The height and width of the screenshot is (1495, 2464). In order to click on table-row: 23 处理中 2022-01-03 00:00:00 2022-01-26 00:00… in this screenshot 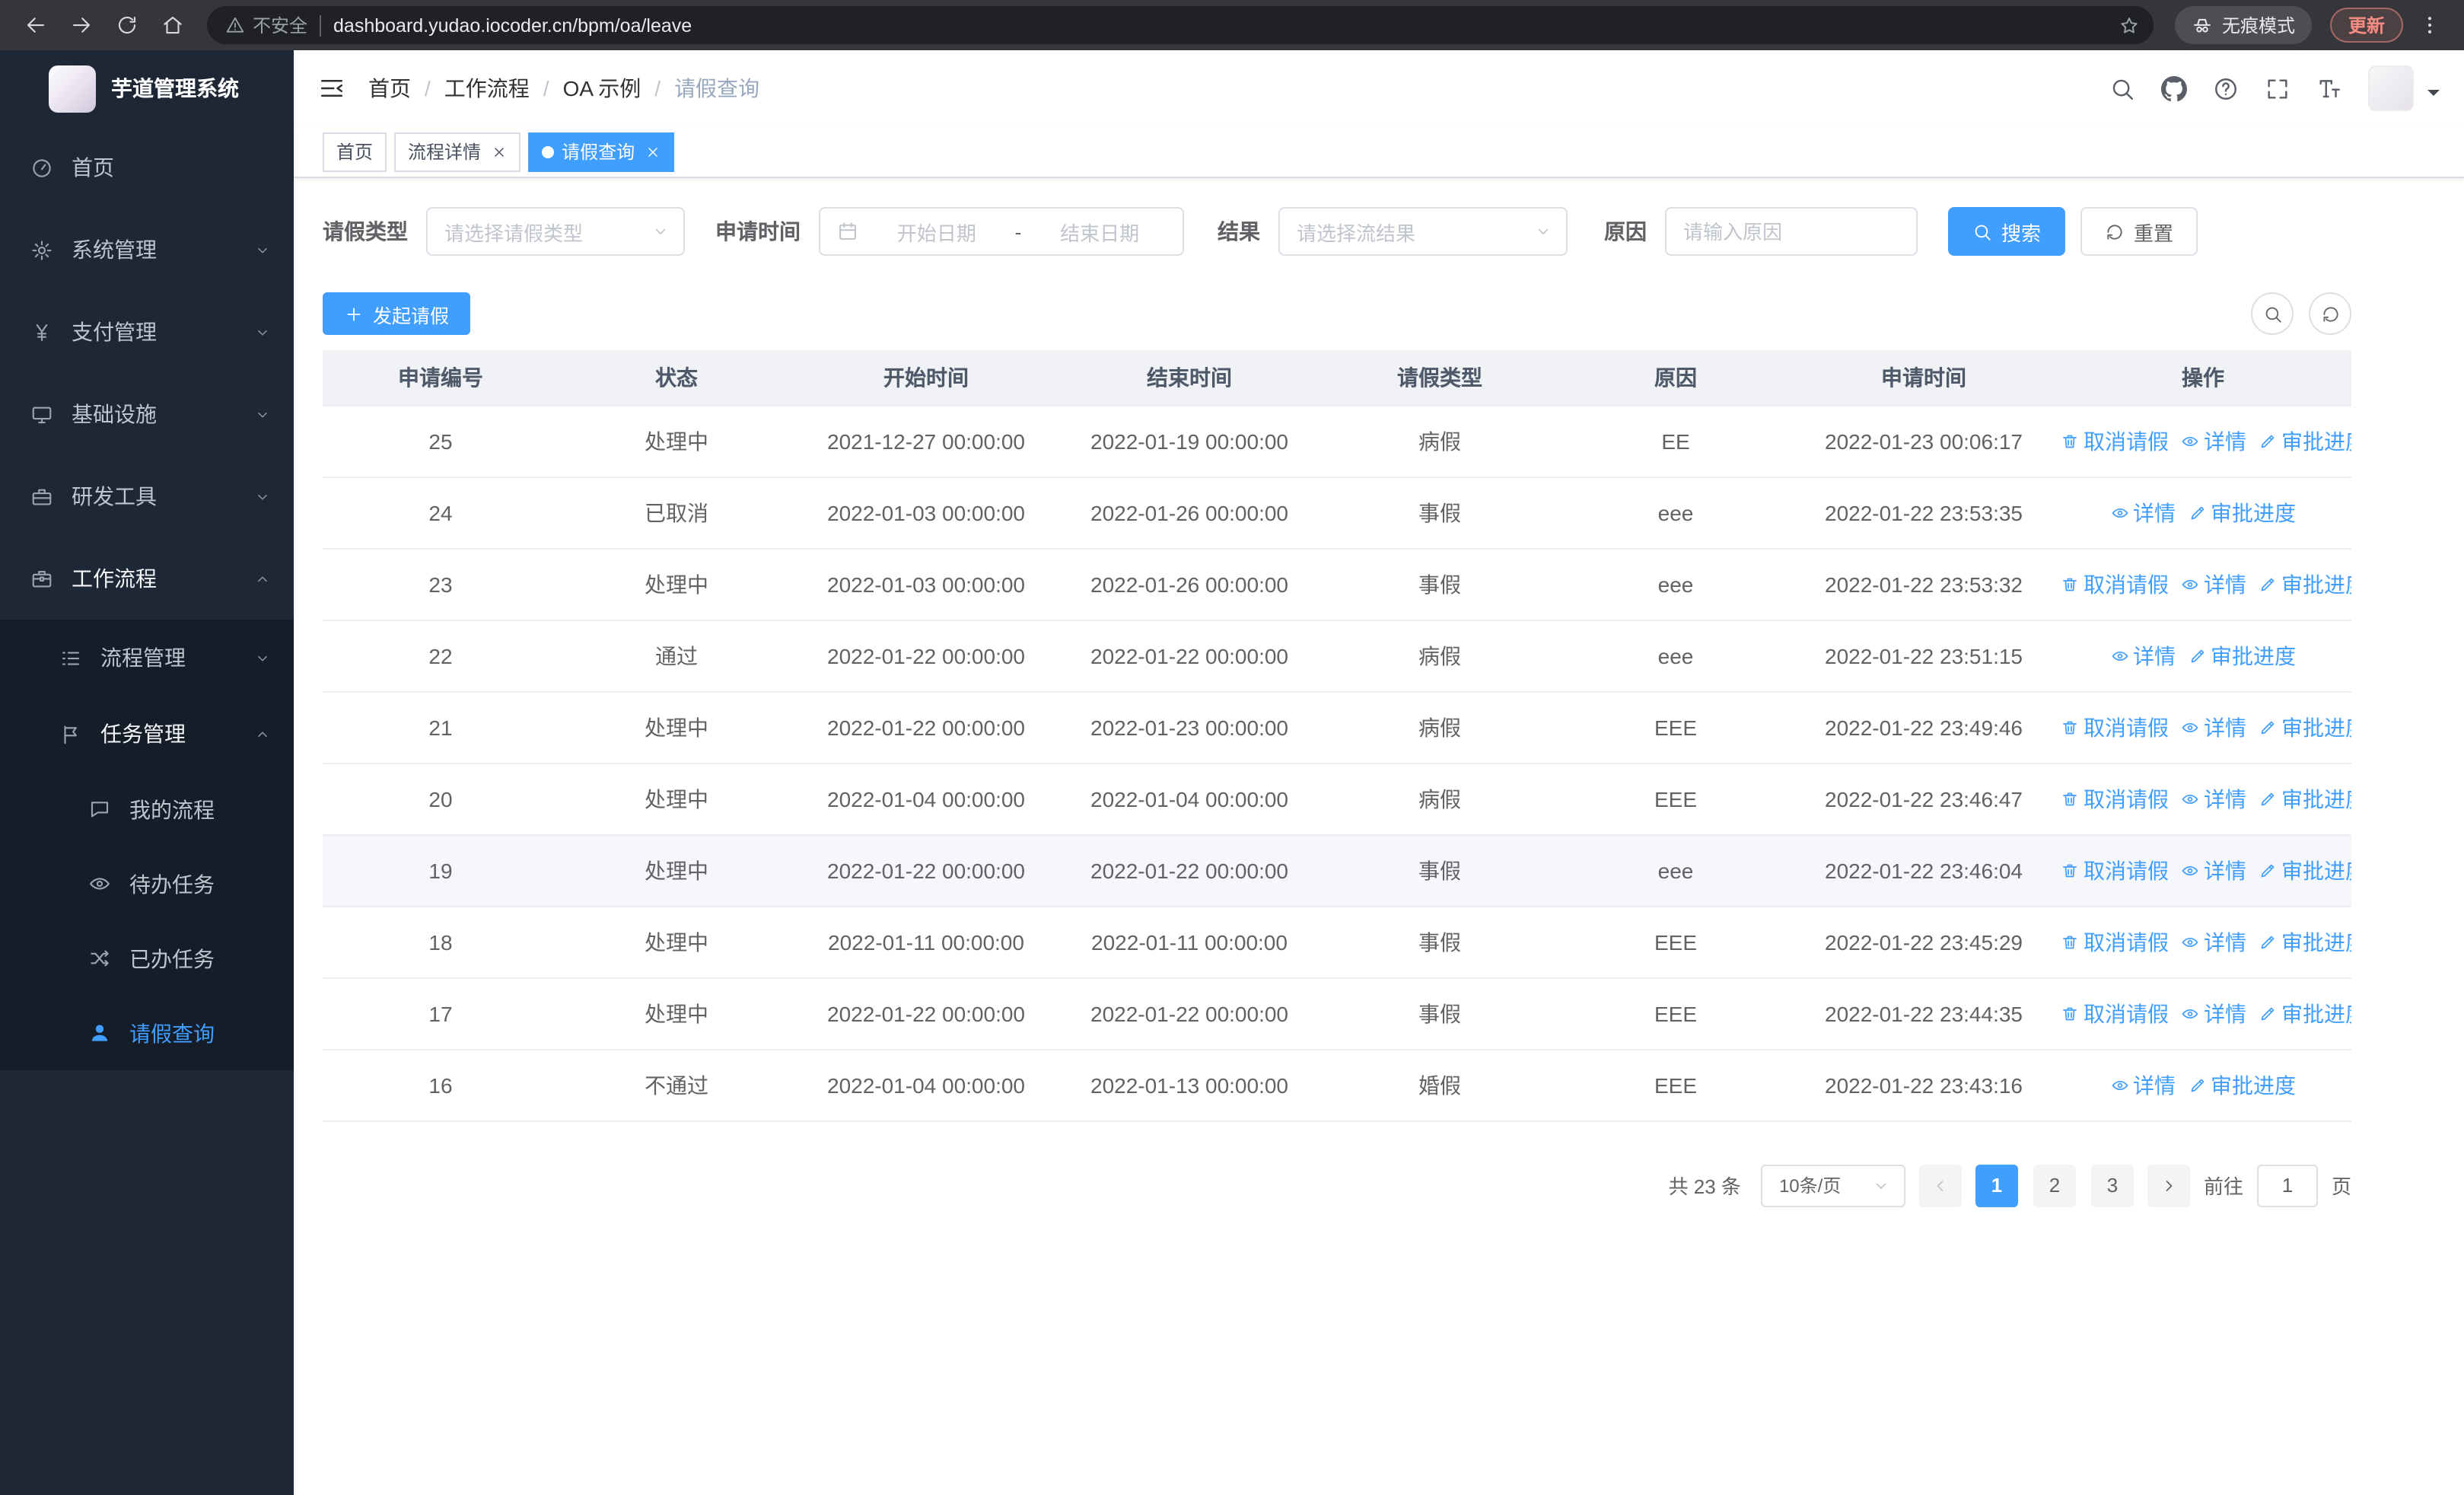, I will do `click(1337, 584)`.